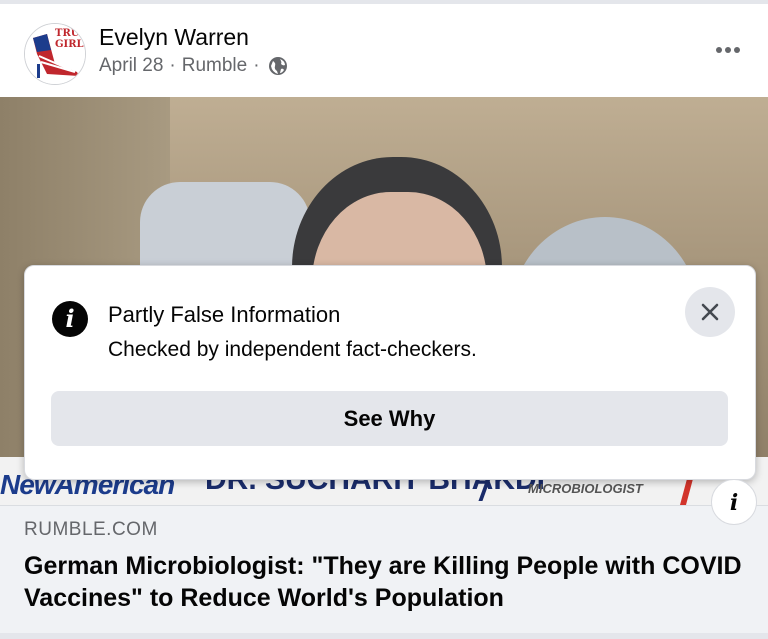  Describe the element at coordinates (70, 39) in the screenshot. I see `avatar-logo-text: TRUMP GIRL` at that location.